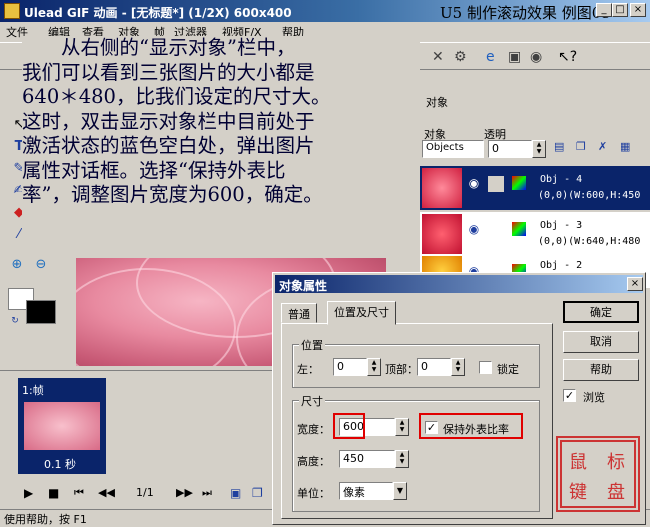 The height and width of the screenshot is (527, 650). I want to click on prev-frame-icon: ◀◀, so click(106, 492).